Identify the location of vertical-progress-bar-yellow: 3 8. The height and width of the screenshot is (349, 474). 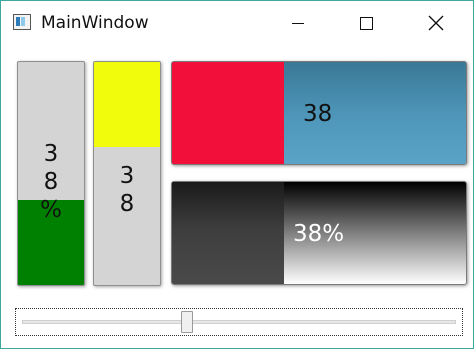
(127, 173).